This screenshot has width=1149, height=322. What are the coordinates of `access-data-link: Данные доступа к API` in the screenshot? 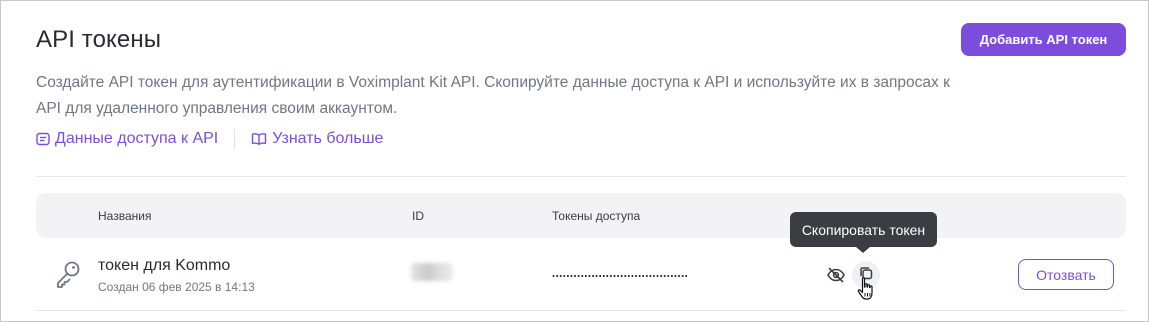 It's located at (127, 139).